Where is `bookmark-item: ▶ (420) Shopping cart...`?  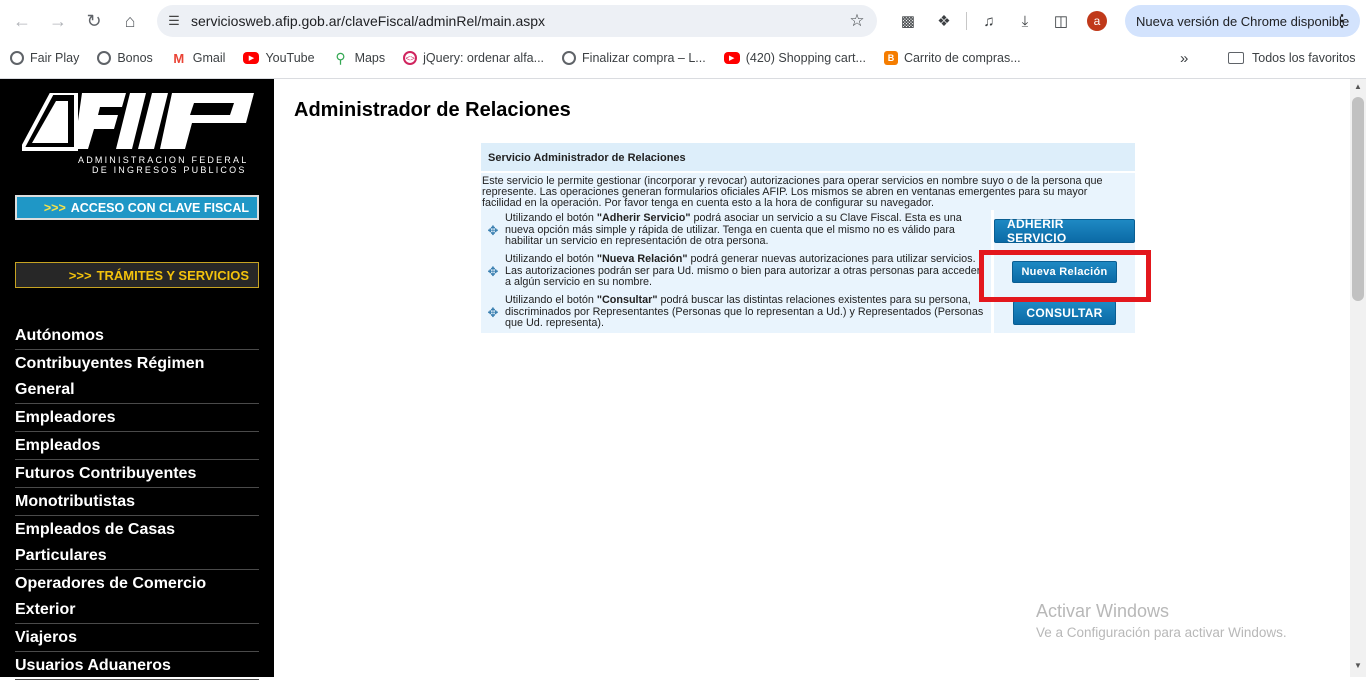 bookmark-item: ▶ (420) Shopping cart... is located at coordinates (794, 58).